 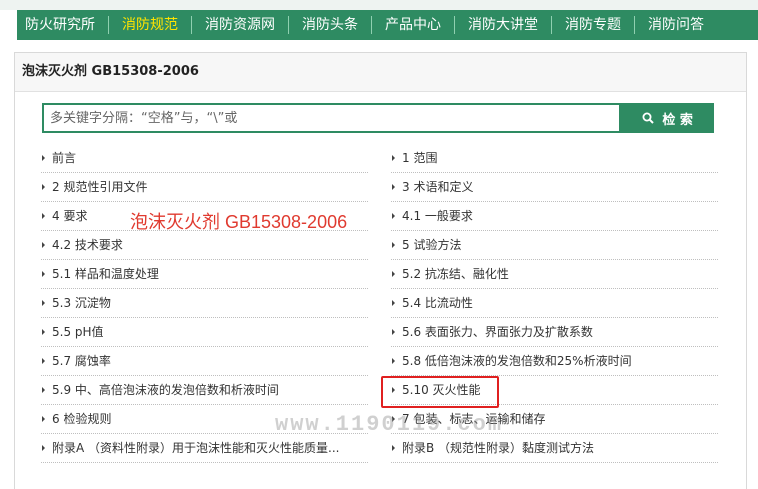 What do you see at coordinates (554, 158) in the screenshot?
I see `toc-item: 1 范围` at bounding box center [554, 158].